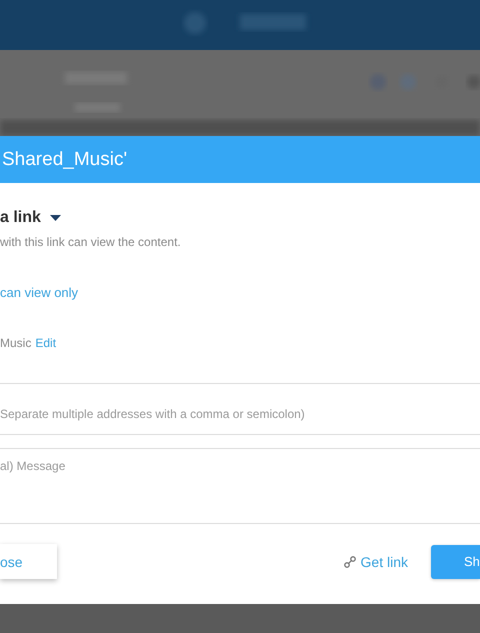  What do you see at coordinates (455, 561) in the screenshot?
I see `share-button: Sh` at bounding box center [455, 561].